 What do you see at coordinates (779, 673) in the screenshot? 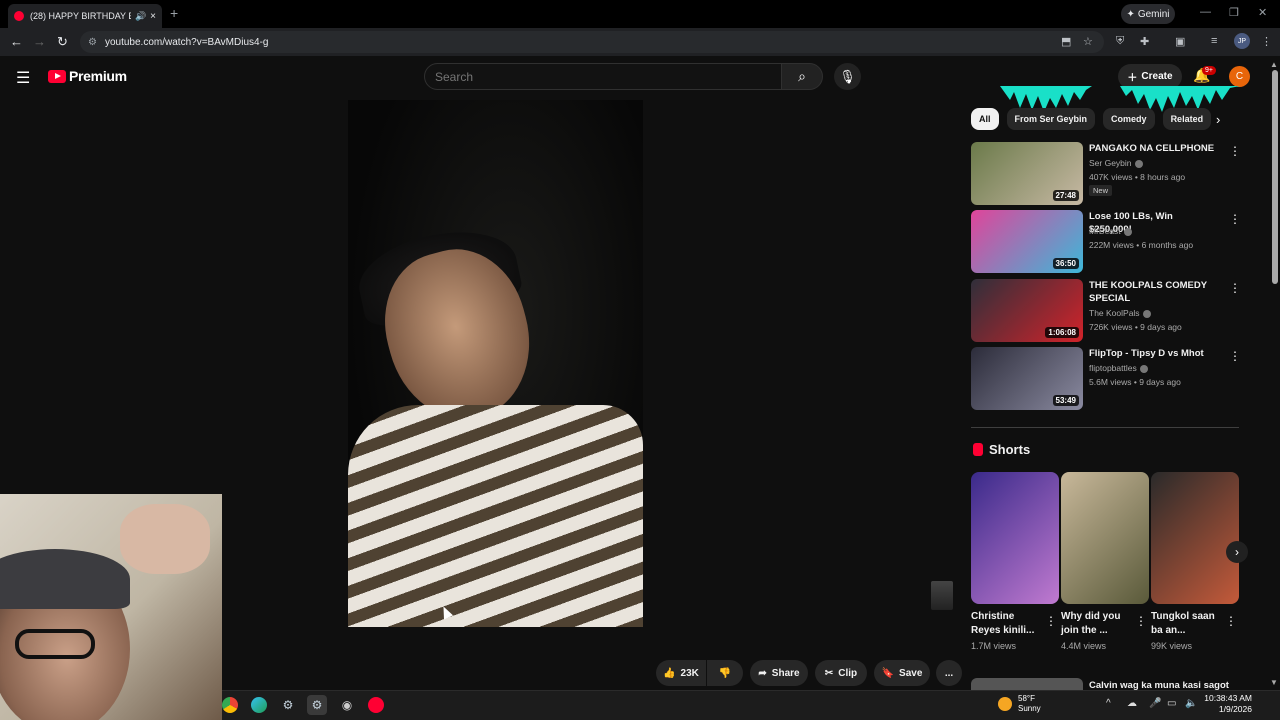
I see `share-button: ➦ Share` at bounding box center [779, 673].